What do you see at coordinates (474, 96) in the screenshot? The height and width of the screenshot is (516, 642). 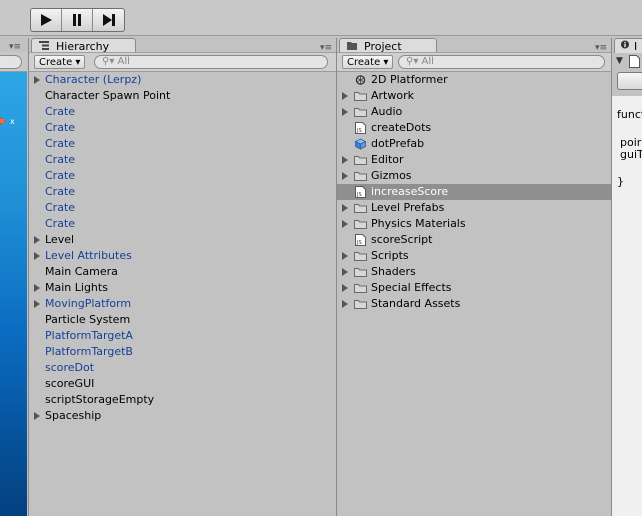 I see `project-item: Artwork` at bounding box center [474, 96].